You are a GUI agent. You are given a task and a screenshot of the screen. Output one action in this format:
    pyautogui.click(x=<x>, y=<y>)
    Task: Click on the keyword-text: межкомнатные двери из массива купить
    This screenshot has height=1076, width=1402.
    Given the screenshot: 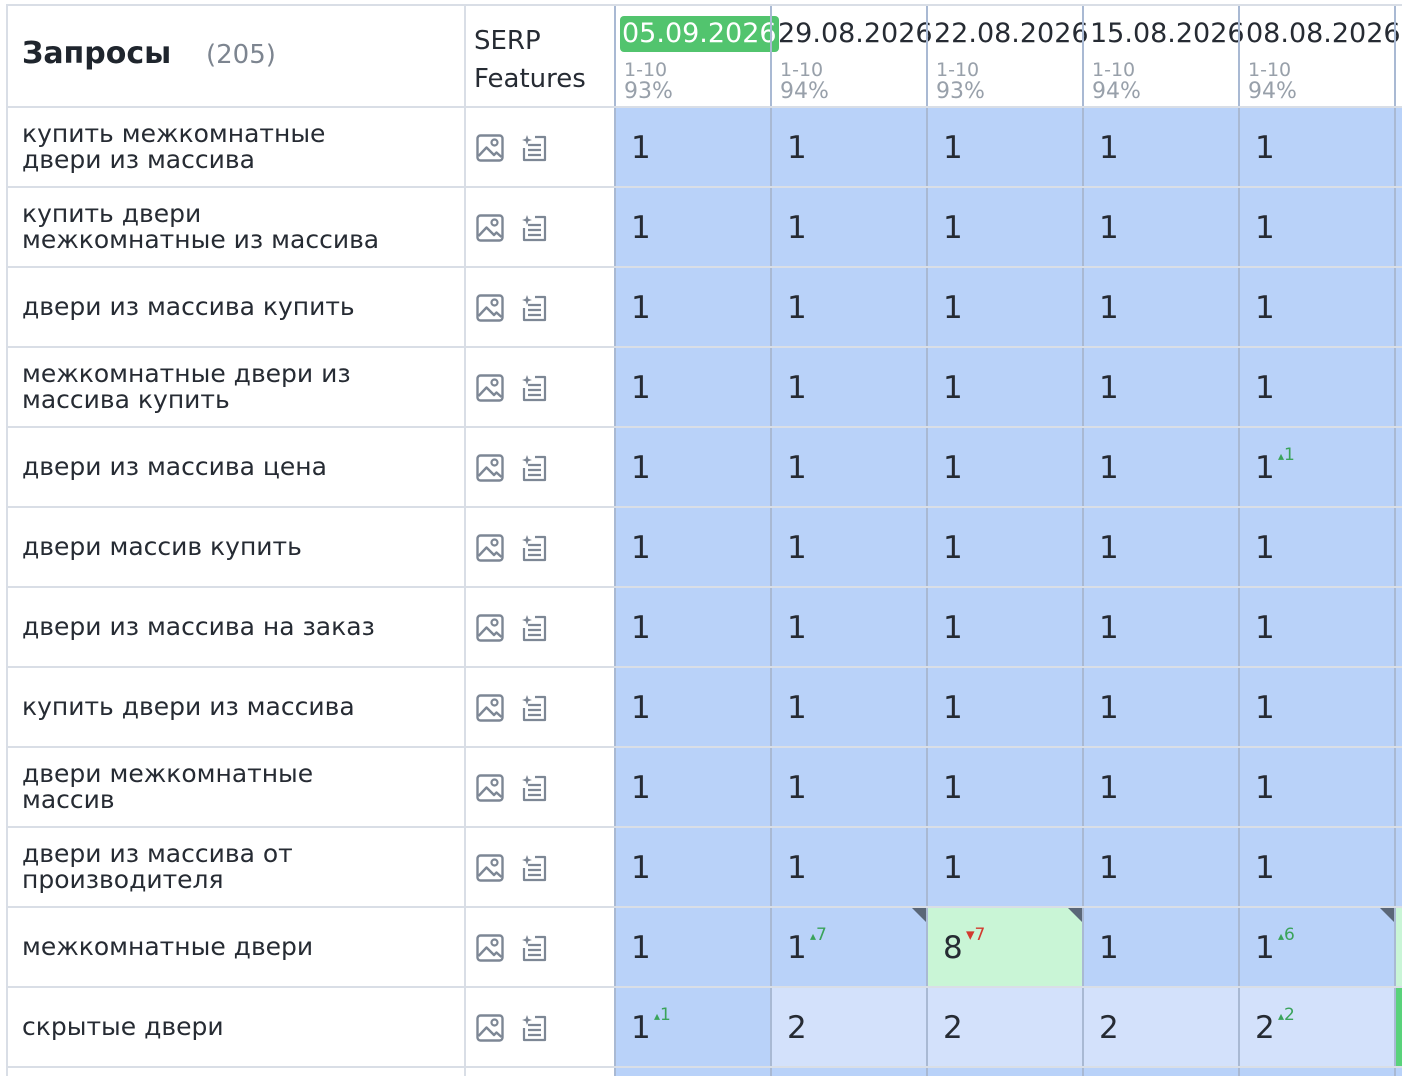 What is the action you would take?
    pyautogui.click(x=186, y=387)
    